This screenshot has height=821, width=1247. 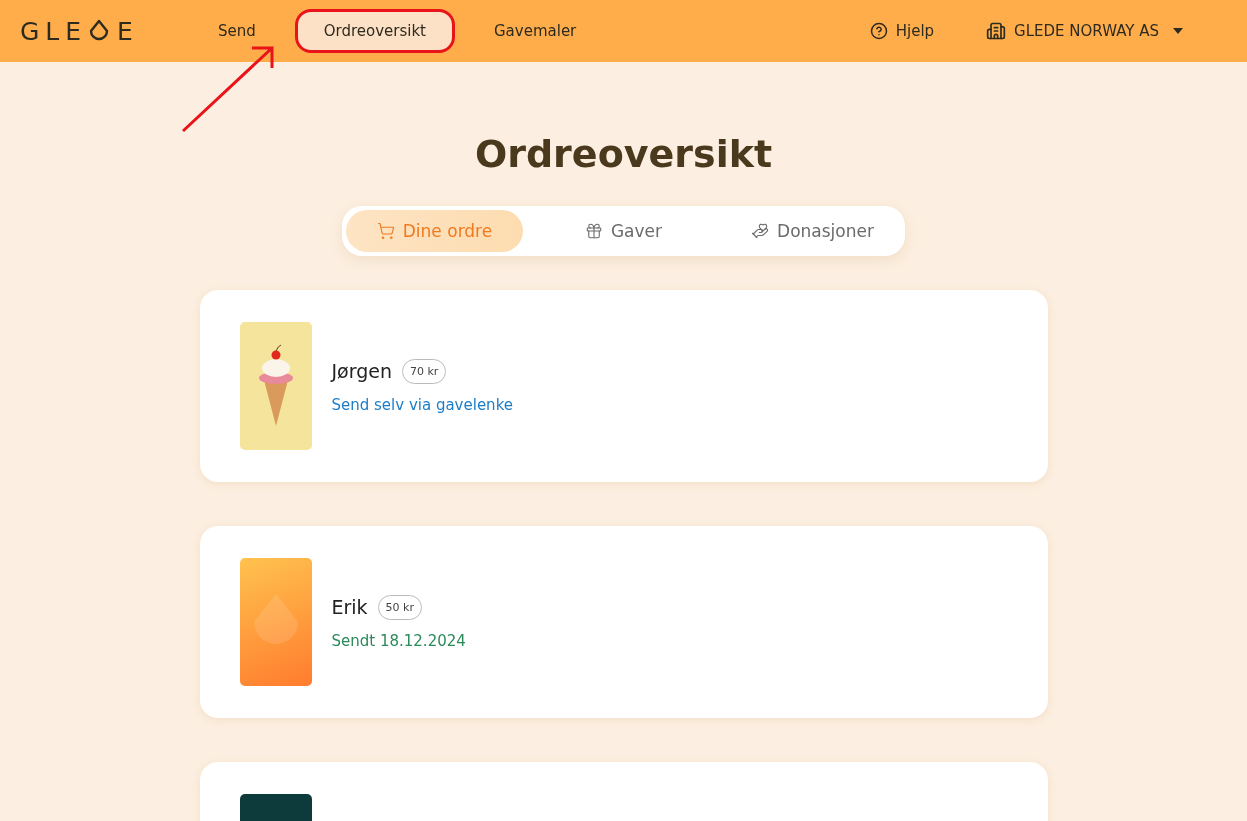 What do you see at coordinates (361, 371) in the screenshot?
I see `recipient-name: Jørgen` at bounding box center [361, 371].